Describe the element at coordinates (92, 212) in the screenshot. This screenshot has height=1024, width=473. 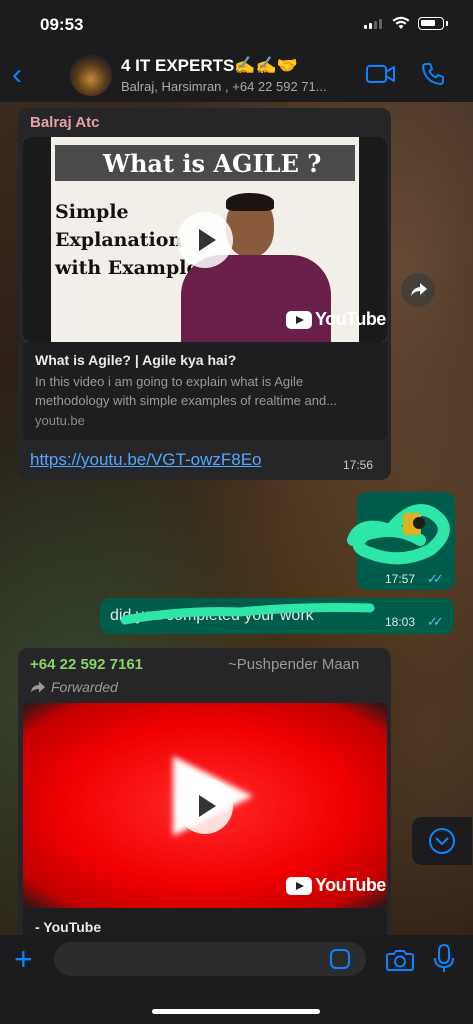
I see `thumbnail-line1: Simple` at that location.